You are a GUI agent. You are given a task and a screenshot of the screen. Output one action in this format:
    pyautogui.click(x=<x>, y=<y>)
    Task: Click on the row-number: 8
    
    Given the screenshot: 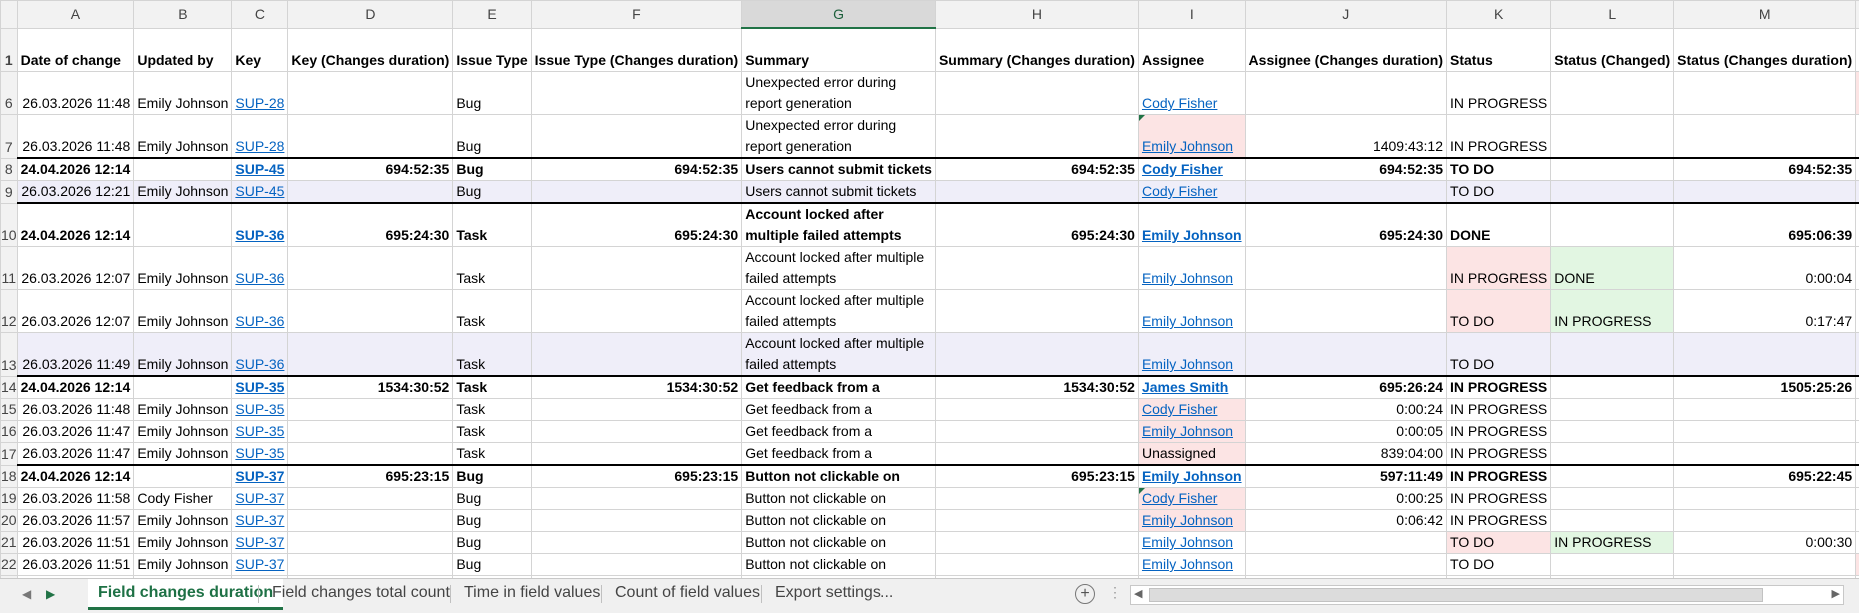 What is the action you would take?
    pyautogui.click(x=9, y=169)
    